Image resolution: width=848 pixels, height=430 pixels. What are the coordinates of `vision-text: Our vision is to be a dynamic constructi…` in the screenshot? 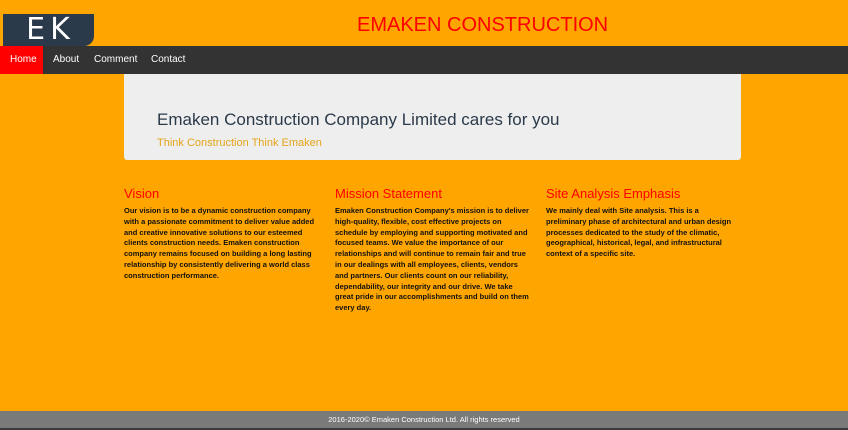 It's located at (219, 243).